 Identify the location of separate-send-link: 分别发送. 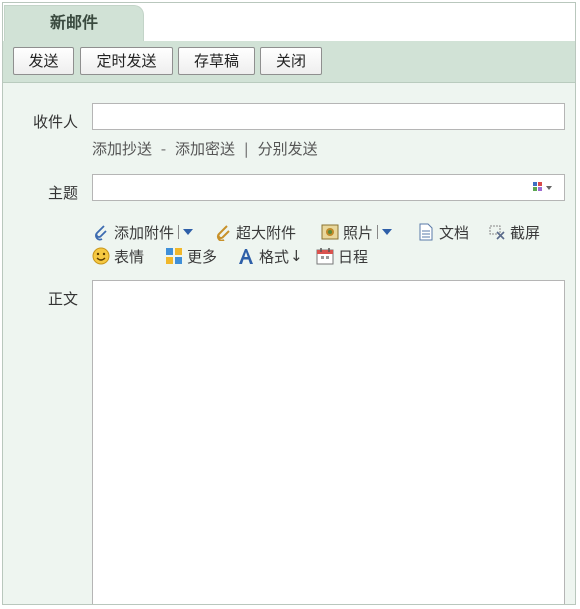
(288, 148).